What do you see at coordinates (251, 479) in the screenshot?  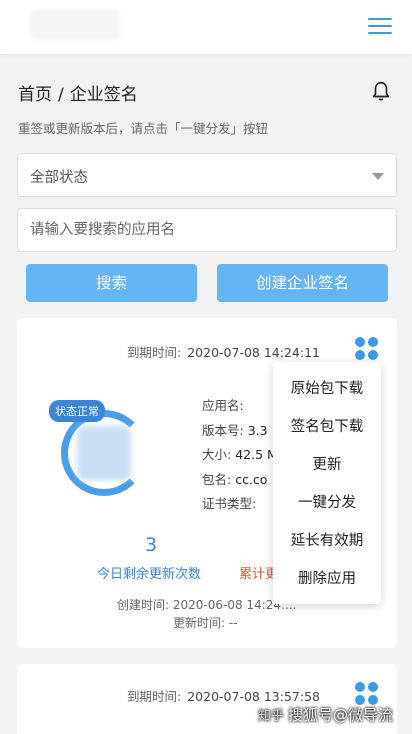 I see `field-value: cc.co` at bounding box center [251, 479].